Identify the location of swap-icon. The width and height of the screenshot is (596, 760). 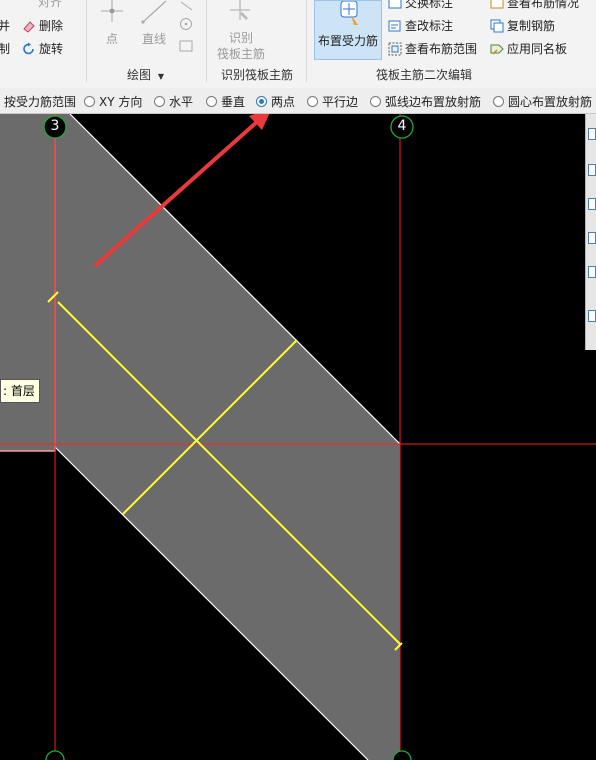
(395, 4).